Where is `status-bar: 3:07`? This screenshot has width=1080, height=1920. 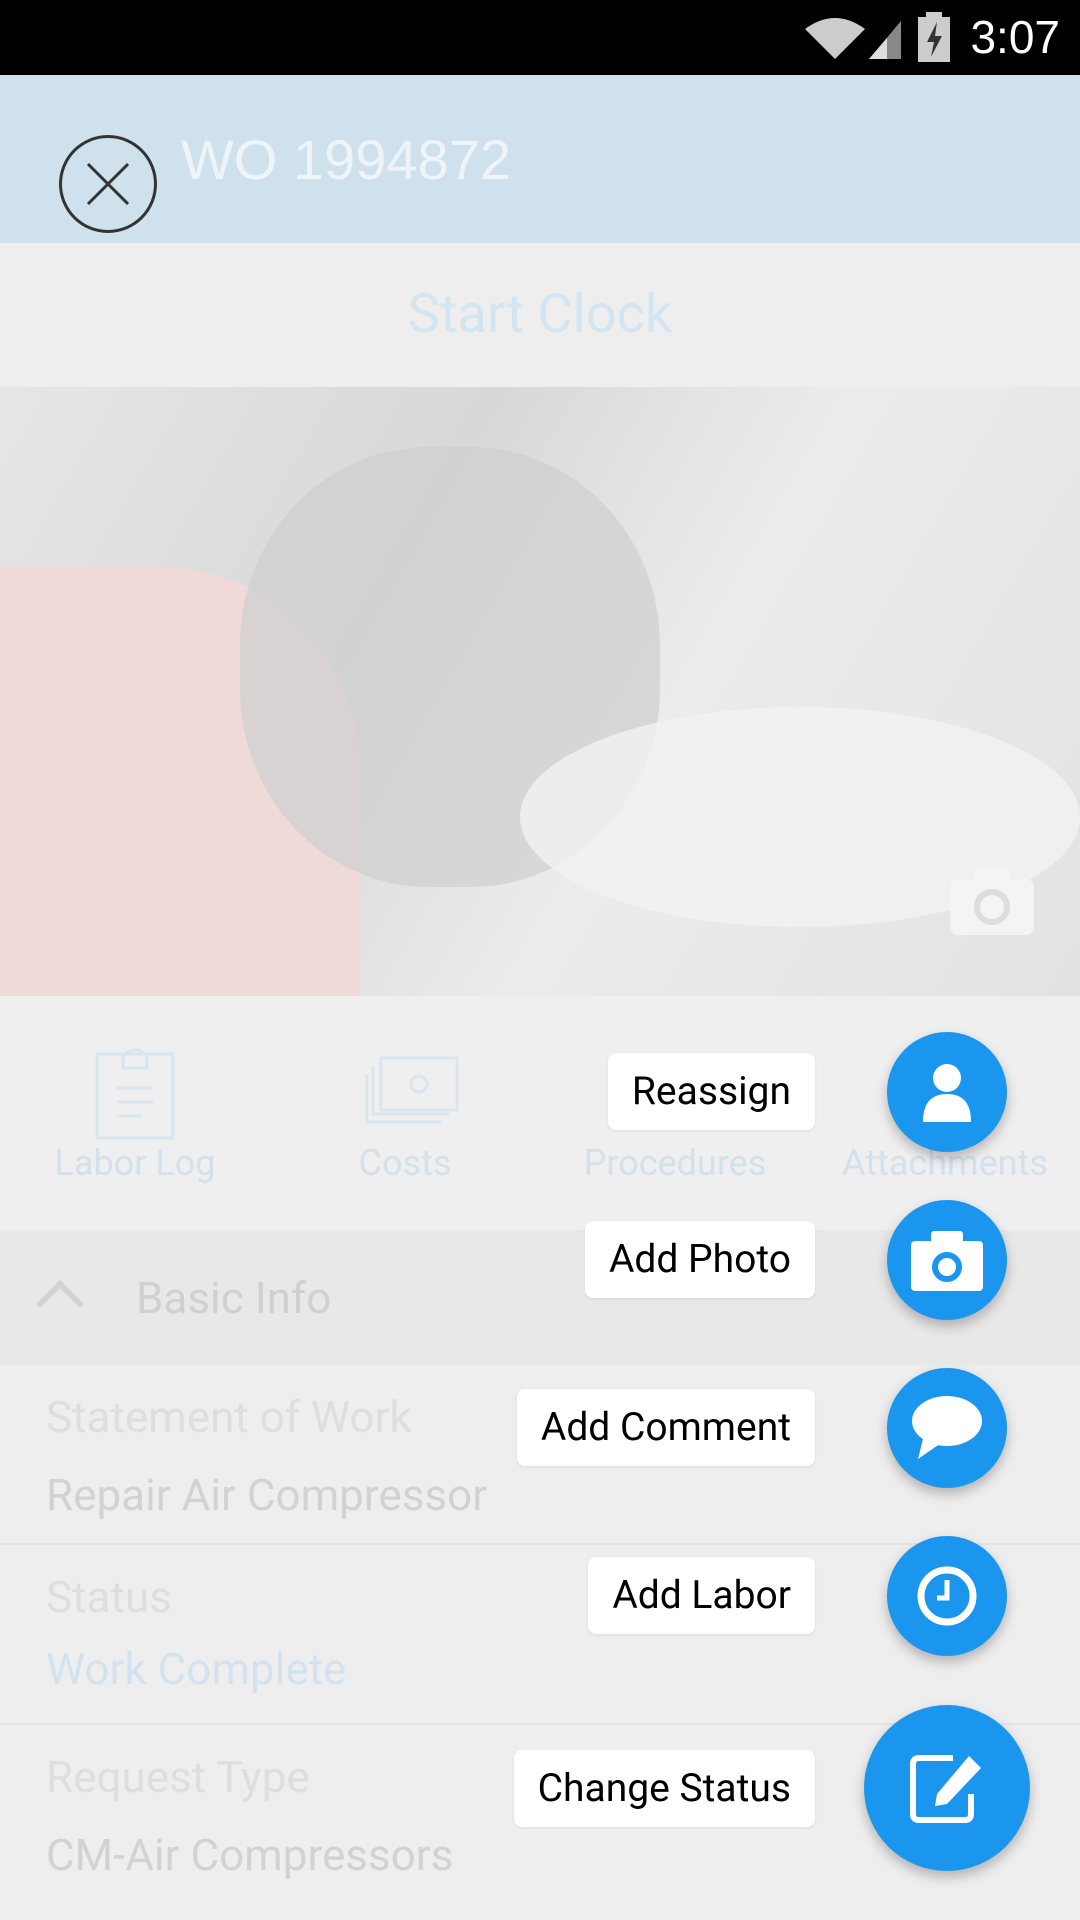
status-bar: 3:07 is located at coordinates (540, 37).